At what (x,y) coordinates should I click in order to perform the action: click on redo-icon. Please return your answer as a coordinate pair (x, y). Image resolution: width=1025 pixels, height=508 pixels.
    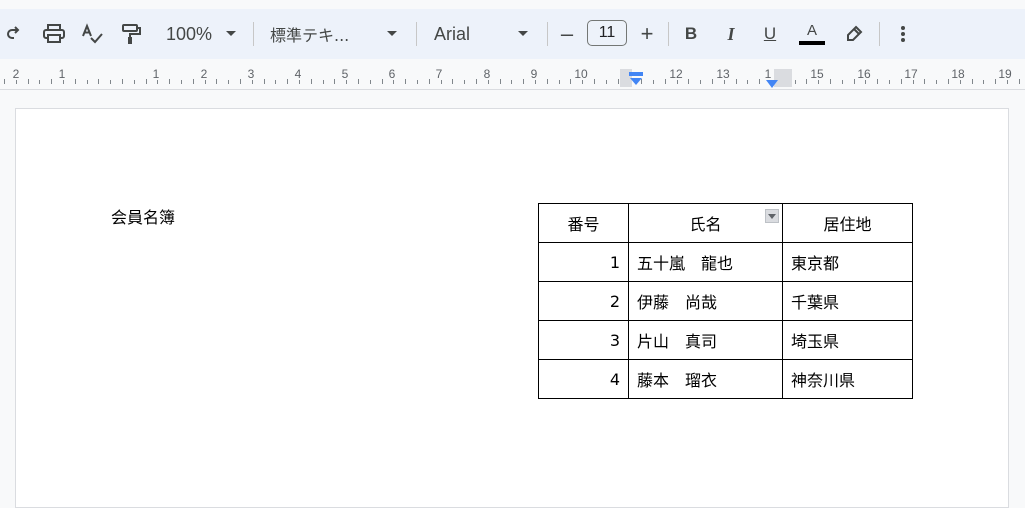
    Looking at the image, I should click on (14, 34).